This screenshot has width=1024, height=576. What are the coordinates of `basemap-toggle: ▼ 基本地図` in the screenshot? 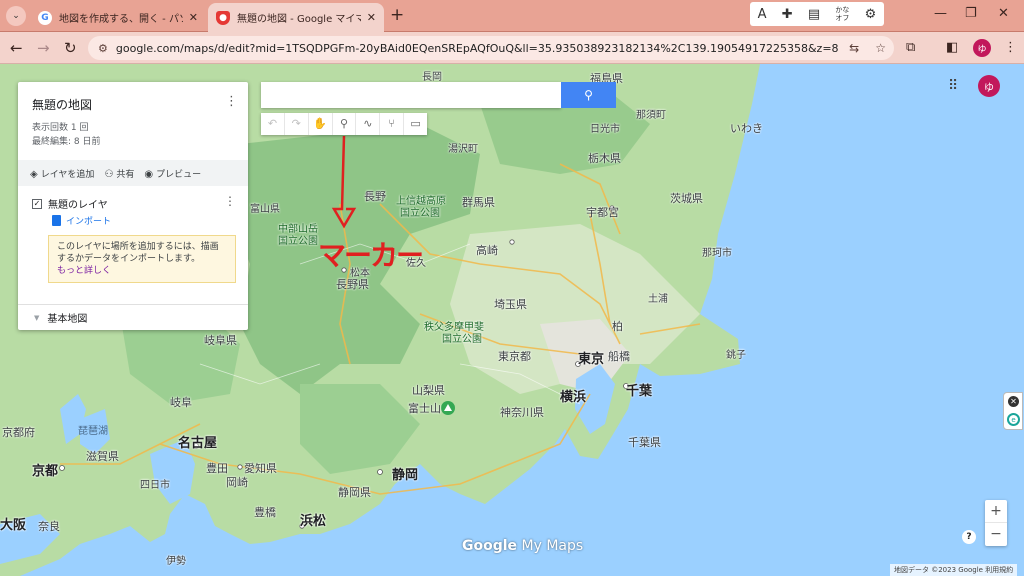 It's located at (133, 317).